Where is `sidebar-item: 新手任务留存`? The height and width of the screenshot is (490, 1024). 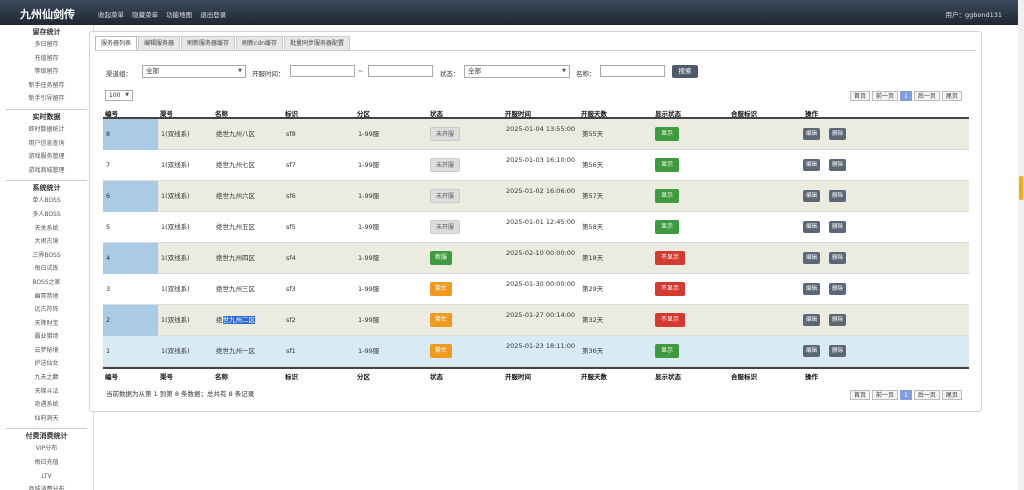 sidebar-item: 新手任务留存 is located at coordinates (46, 86).